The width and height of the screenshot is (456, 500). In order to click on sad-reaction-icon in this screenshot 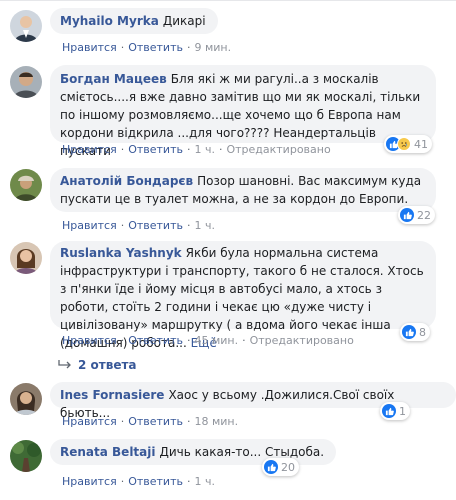, I will do `click(404, 144)`.